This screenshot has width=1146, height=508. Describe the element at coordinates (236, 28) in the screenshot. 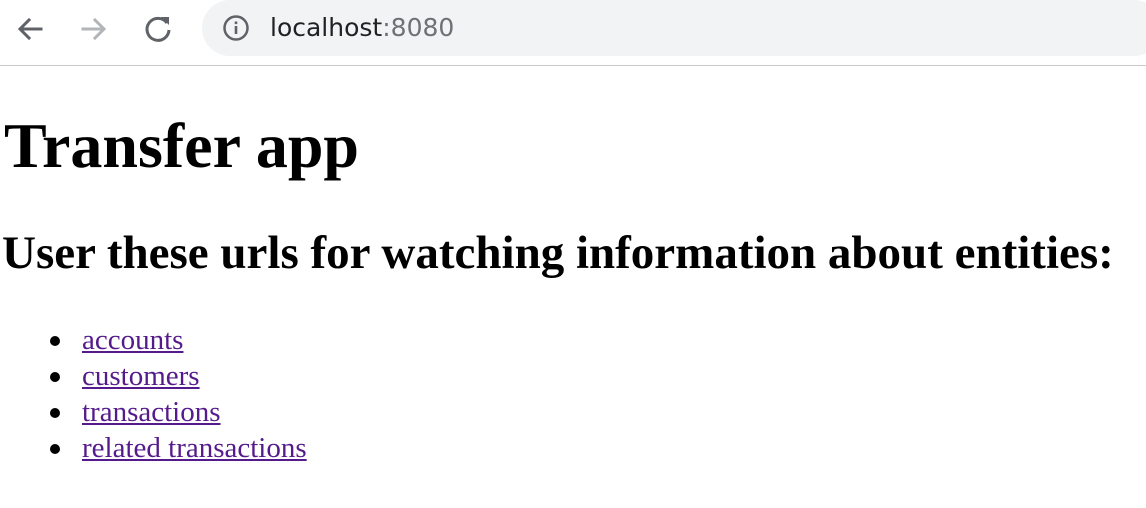

I see `info-icon` at that location.